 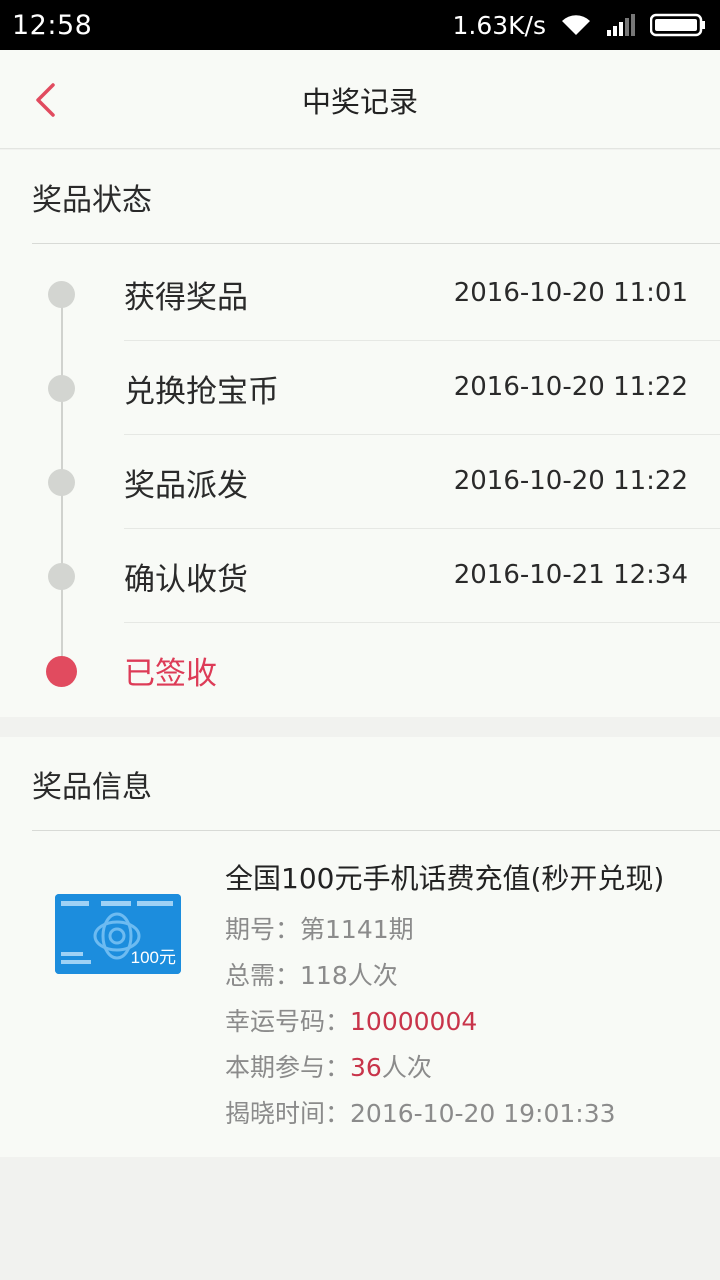 What do you see at coordinates (288, 1021) in the screenshot?
I see `lucky-label: 幸运号码：` at bounding box center [288, 1021].